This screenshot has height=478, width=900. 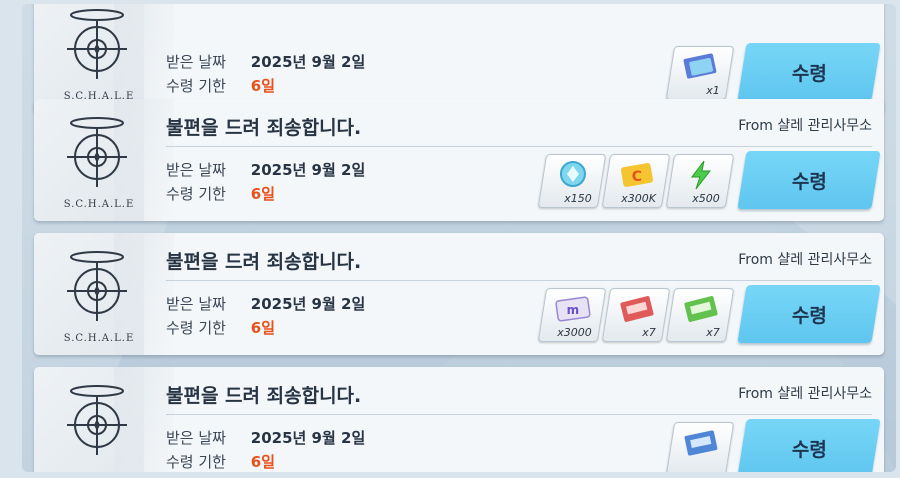 I want to click on reward-item, so click(x=700, y=447).